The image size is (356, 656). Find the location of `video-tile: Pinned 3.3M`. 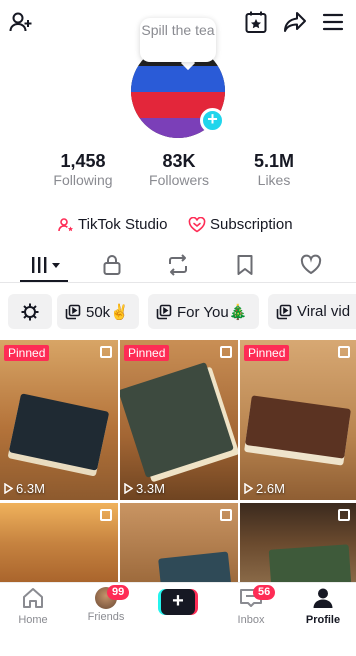

video-tile: Pinned 3.3M is located at coordinates (179, 420).